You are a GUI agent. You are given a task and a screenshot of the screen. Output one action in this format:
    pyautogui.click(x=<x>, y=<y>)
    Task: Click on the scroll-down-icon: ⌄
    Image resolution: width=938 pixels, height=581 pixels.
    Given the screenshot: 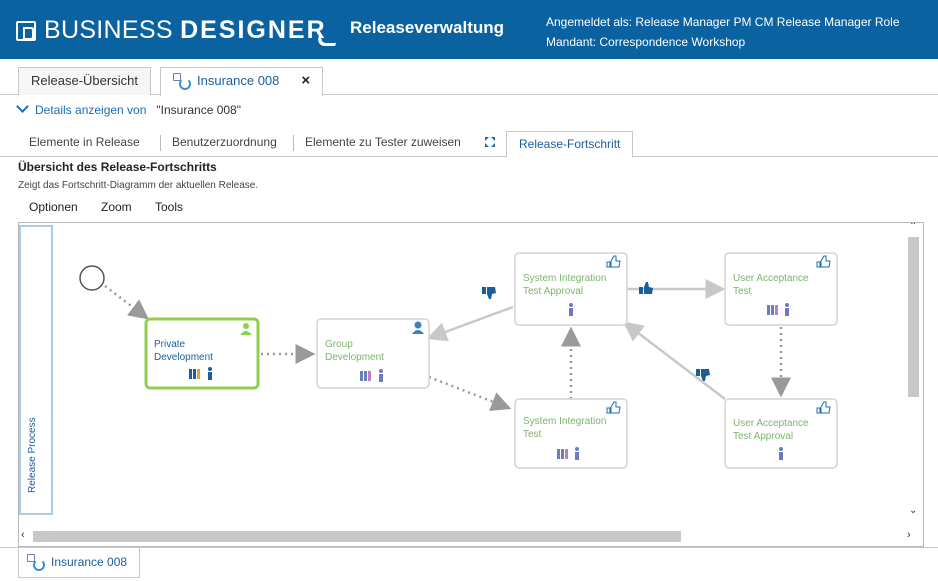 What is the action you would take?
    pyautogui.click(x=913, y=510)
    